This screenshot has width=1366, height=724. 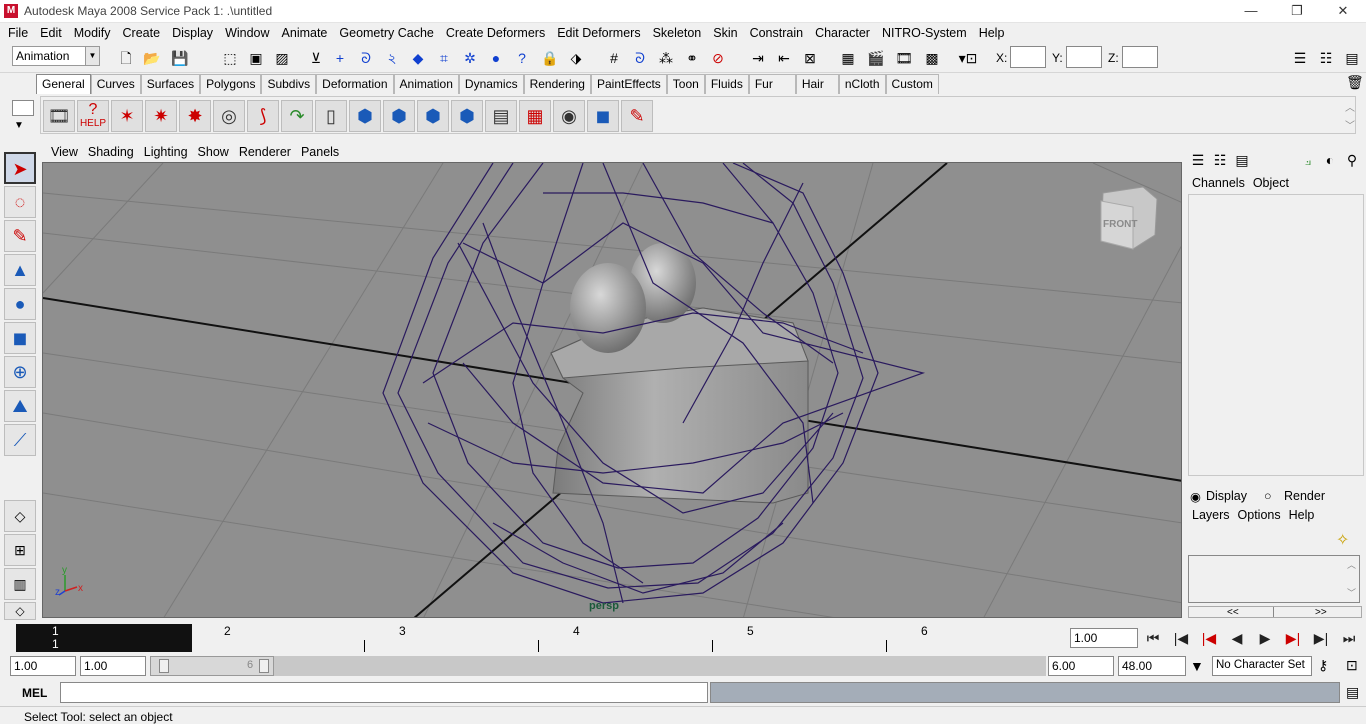 I want to click on select-hierarchy-icon: ⬚, so click(x=230, y=58).